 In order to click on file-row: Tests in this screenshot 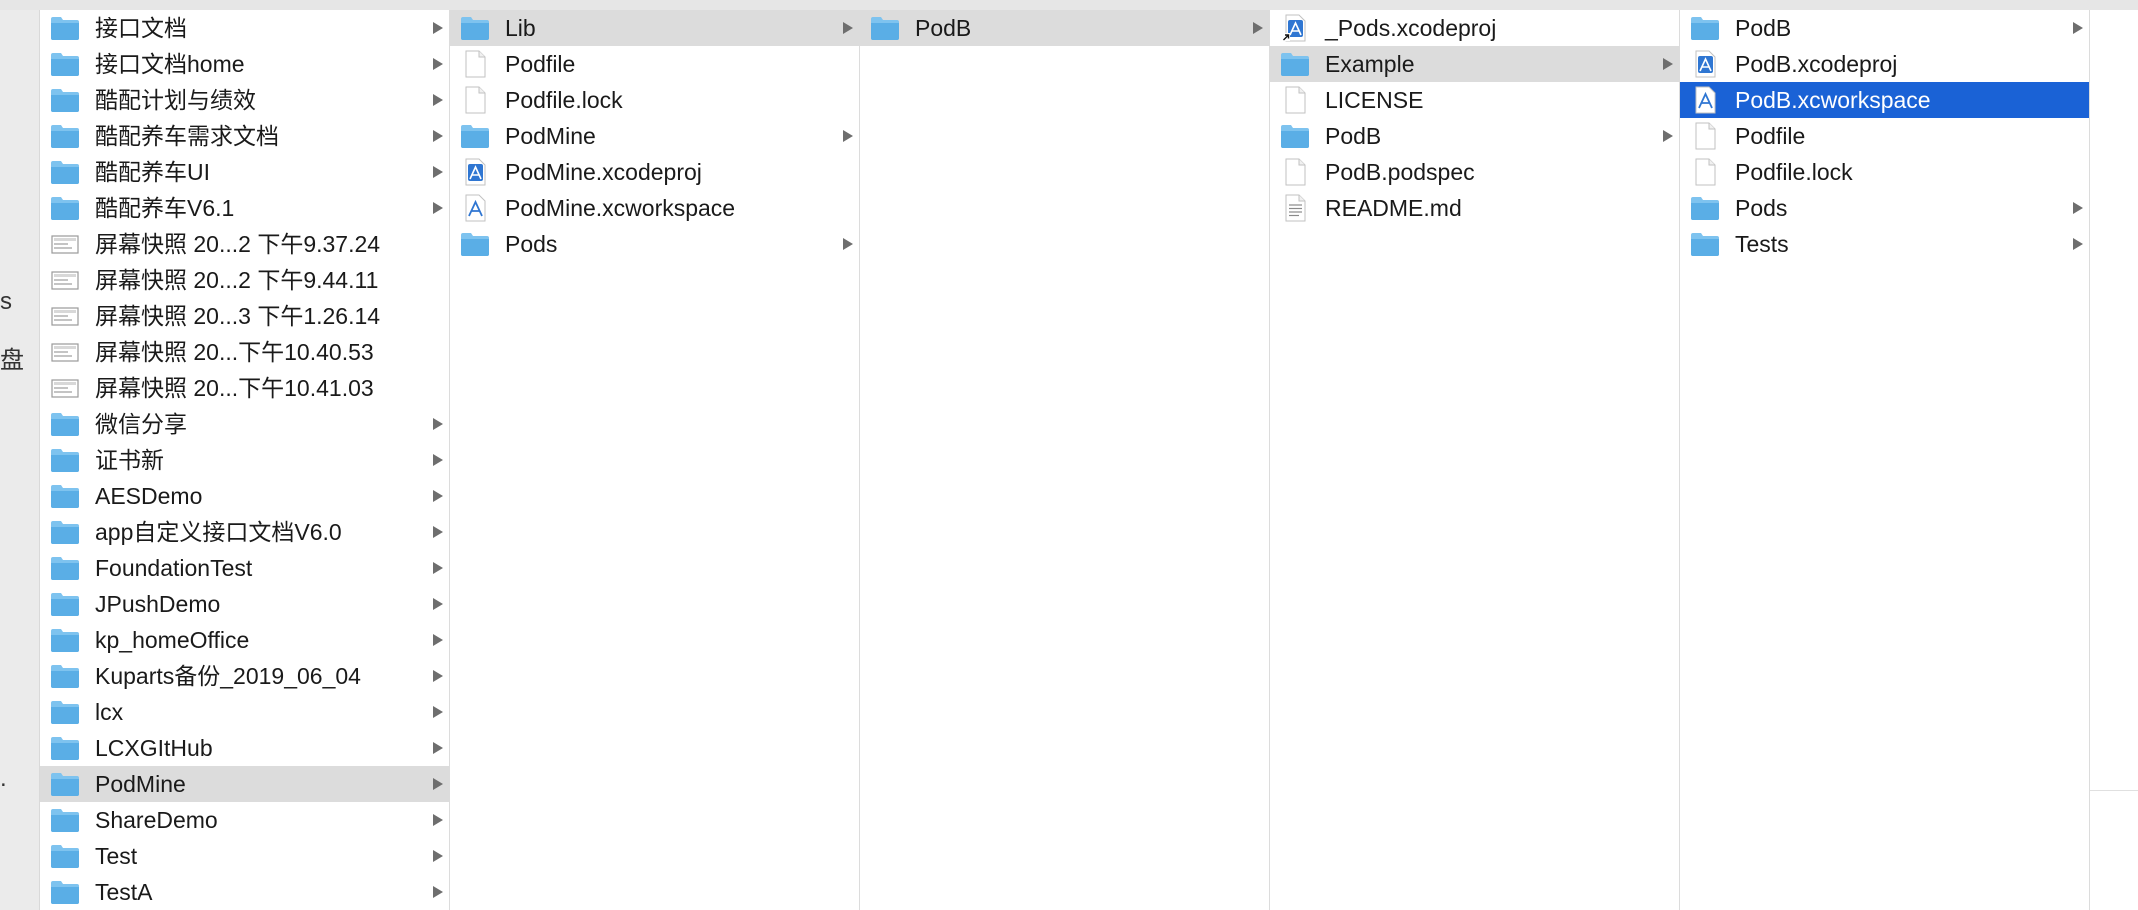, I will do `click(1884, 244)`.